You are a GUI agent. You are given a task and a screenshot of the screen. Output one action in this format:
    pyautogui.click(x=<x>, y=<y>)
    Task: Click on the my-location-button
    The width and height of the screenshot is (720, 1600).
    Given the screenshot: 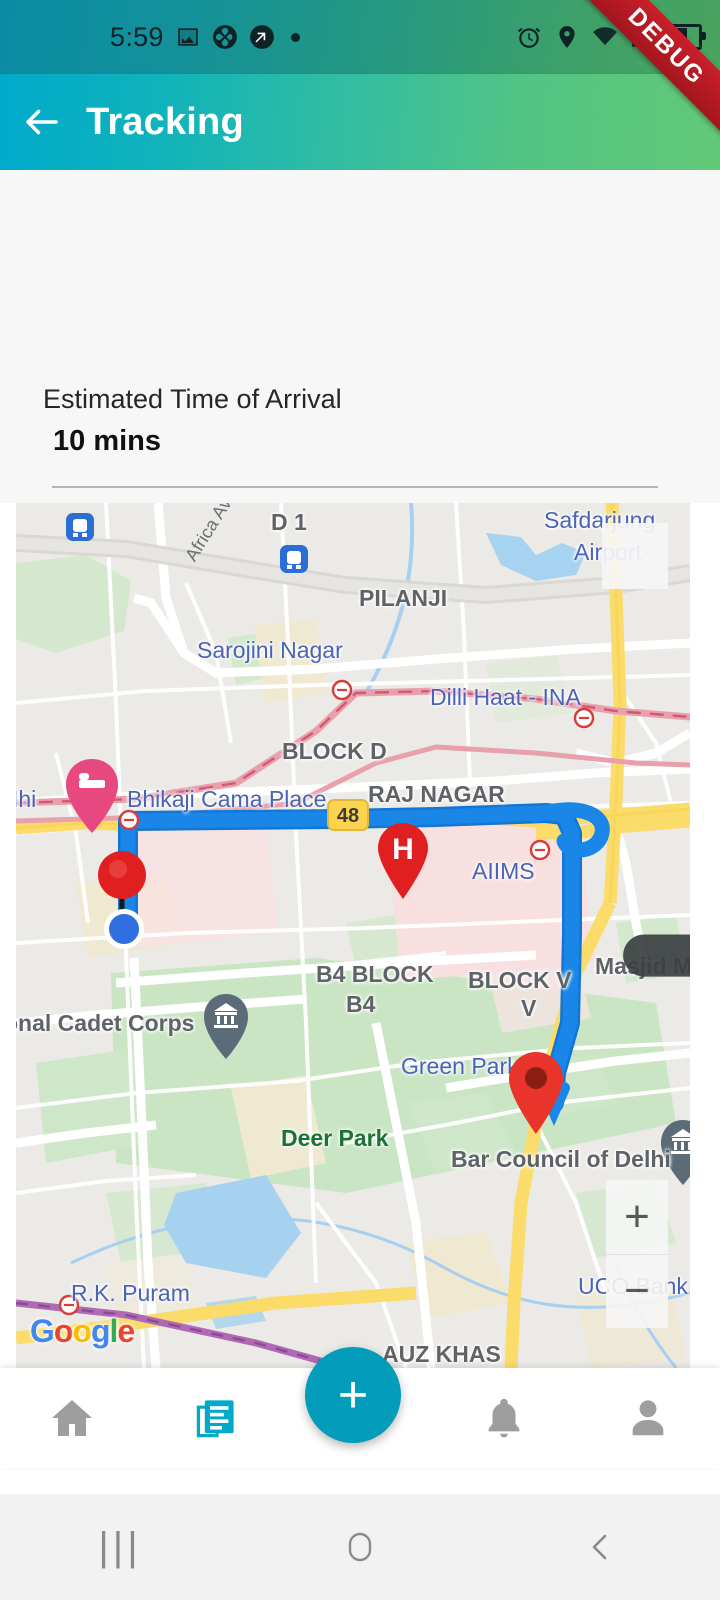 What is the action you would take?
    pyautogui.click(x=646, y=750)
    